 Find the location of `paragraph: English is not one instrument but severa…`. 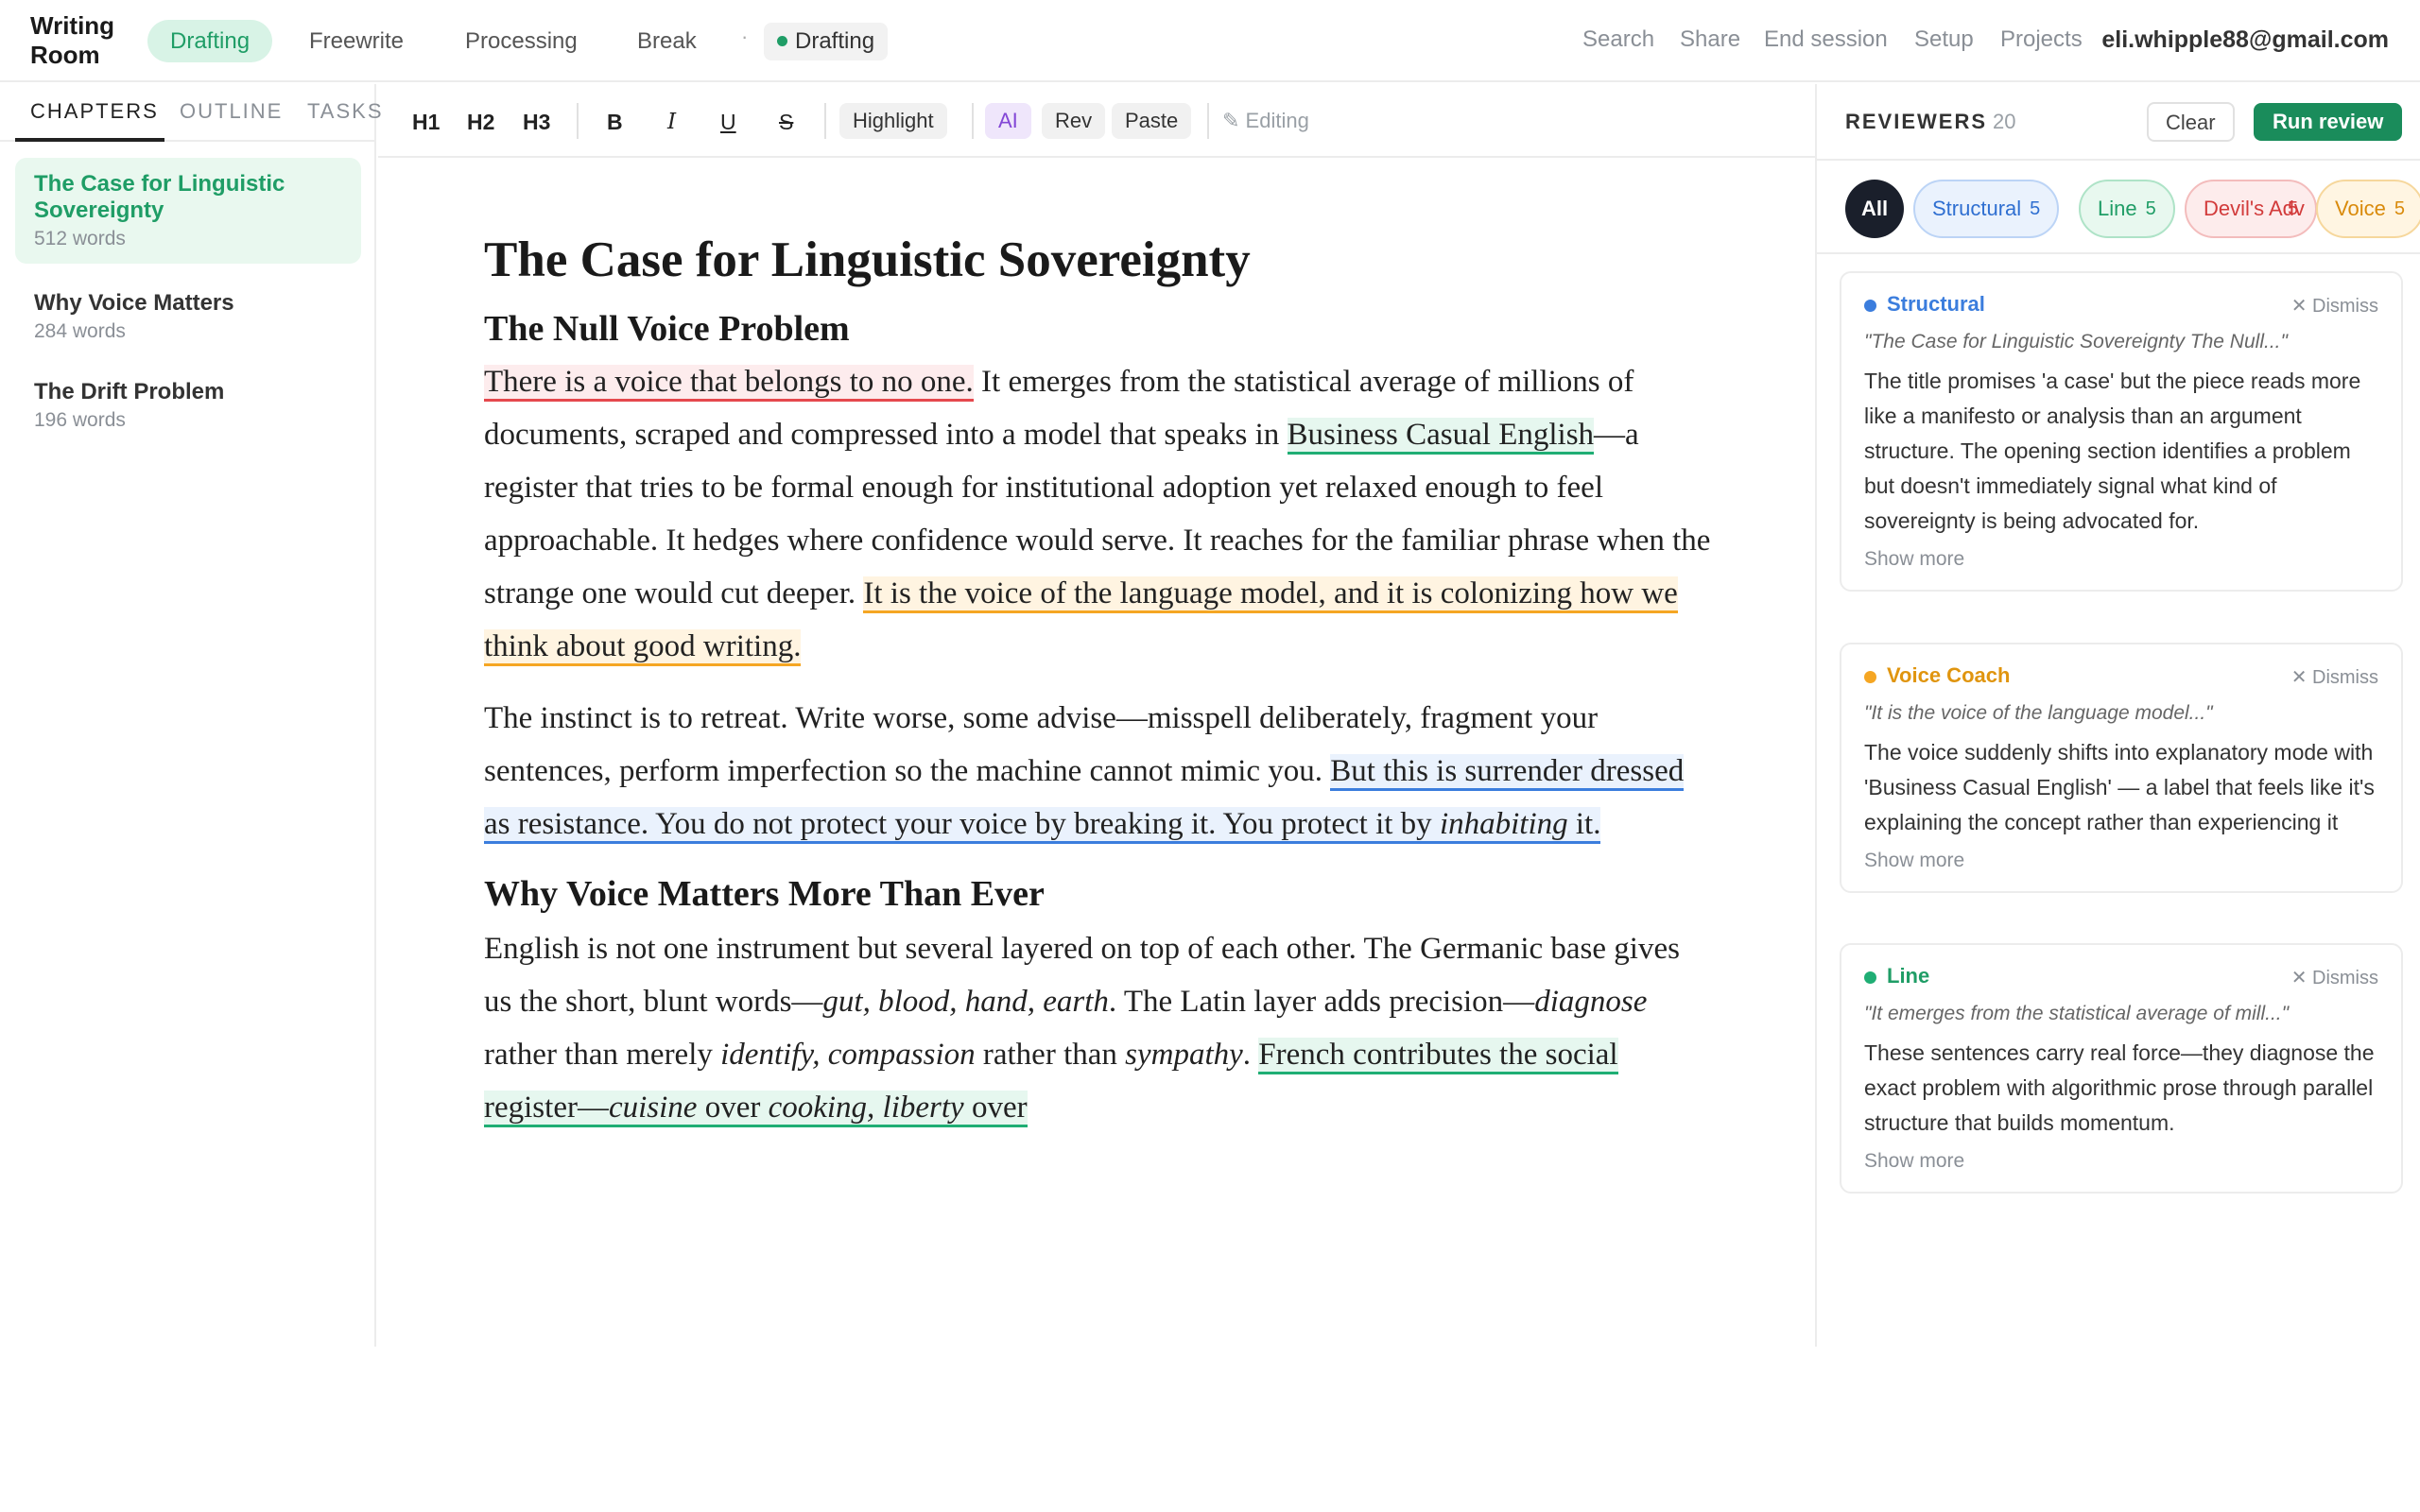

paragraph: English is not one instrument but severa… is located at coordinates (1098, 1028).